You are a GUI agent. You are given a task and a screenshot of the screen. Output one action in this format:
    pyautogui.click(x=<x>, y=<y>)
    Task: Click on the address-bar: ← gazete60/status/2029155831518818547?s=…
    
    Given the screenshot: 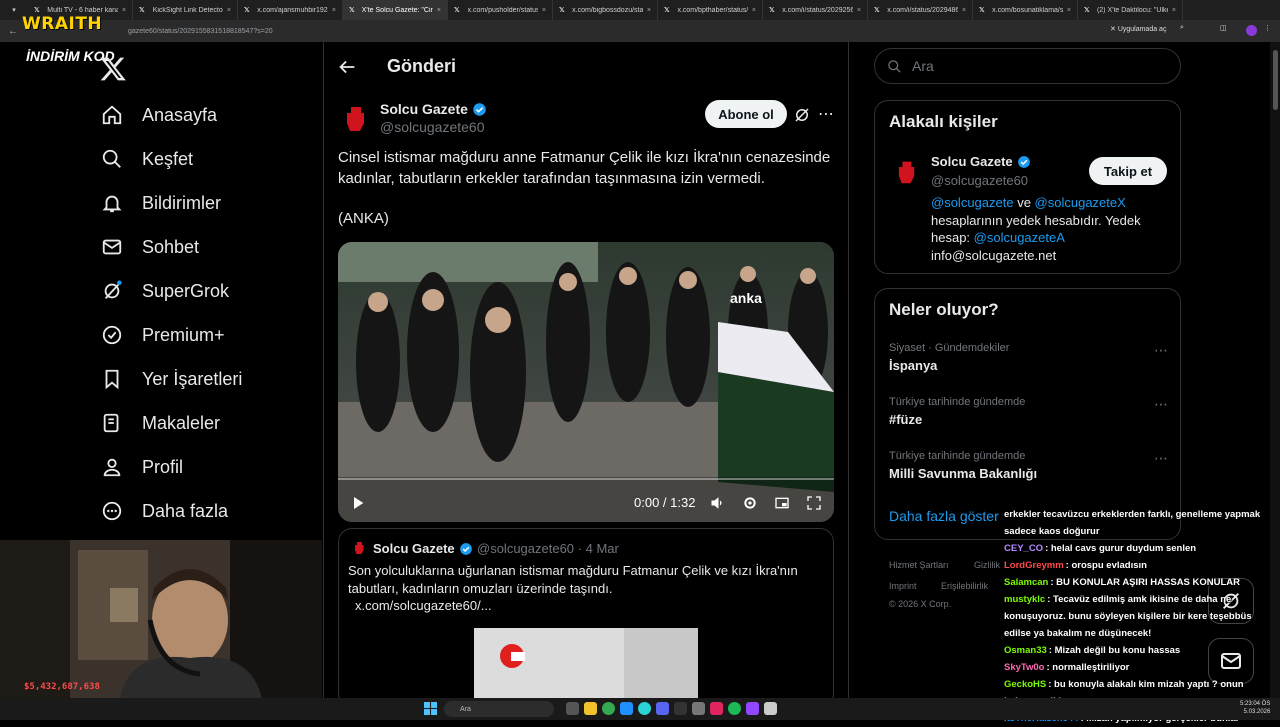 What is the action you would take?
    pyautogui.click(x=640, y=31)
    